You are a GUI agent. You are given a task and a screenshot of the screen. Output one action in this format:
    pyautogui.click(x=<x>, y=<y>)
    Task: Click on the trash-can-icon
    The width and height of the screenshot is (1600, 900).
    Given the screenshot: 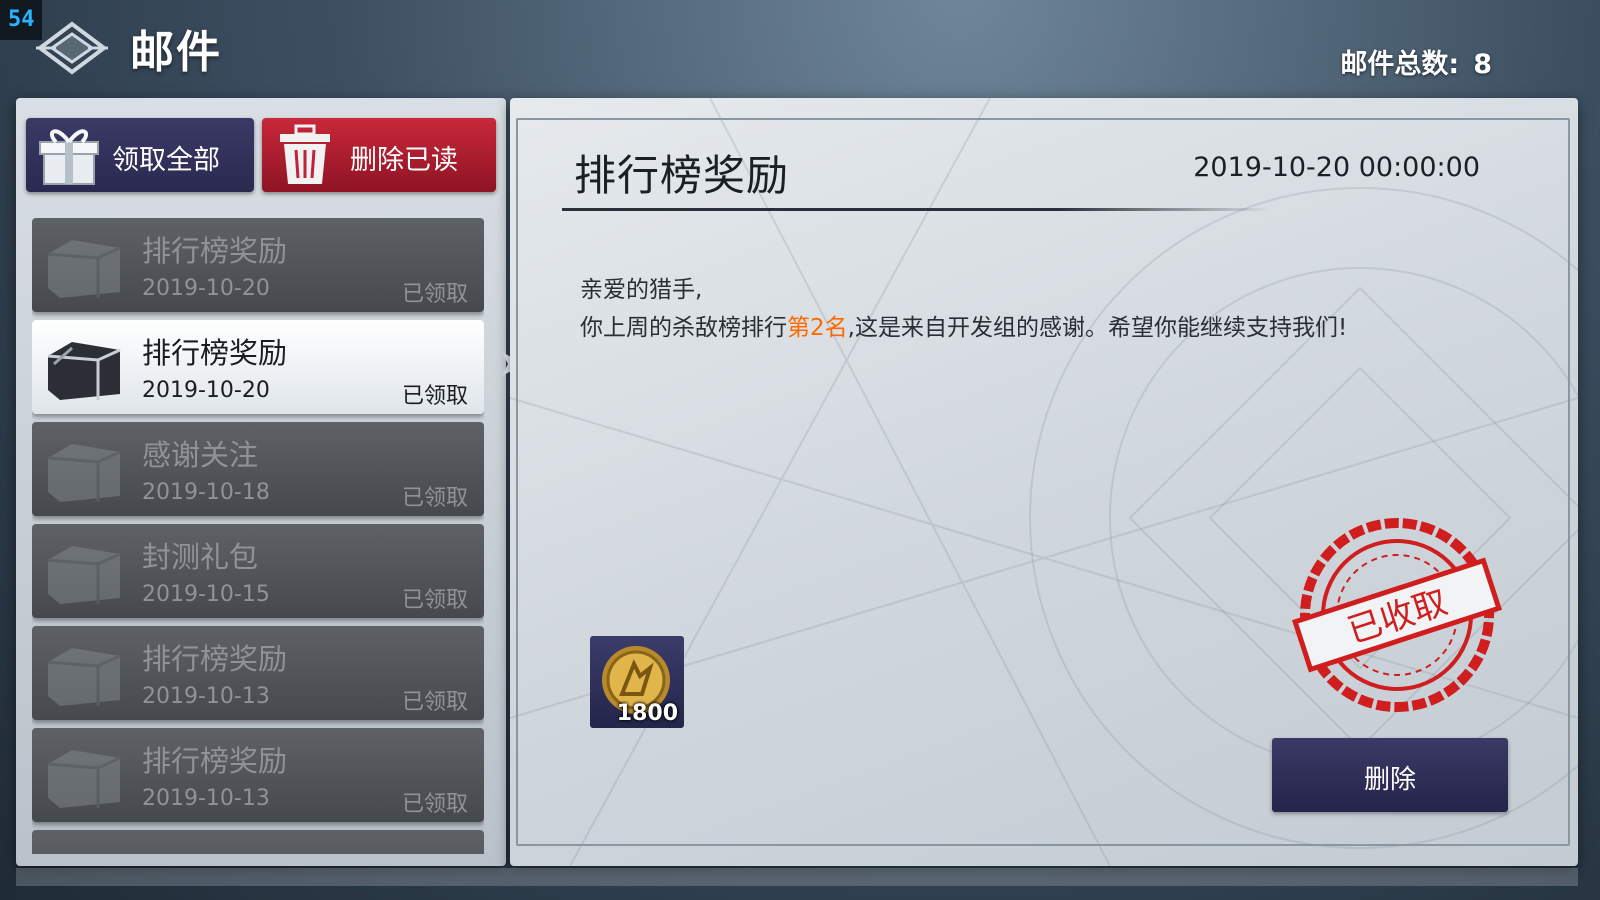 What is the action you would take?
    pyautogui.click(x=305, y=154)
    